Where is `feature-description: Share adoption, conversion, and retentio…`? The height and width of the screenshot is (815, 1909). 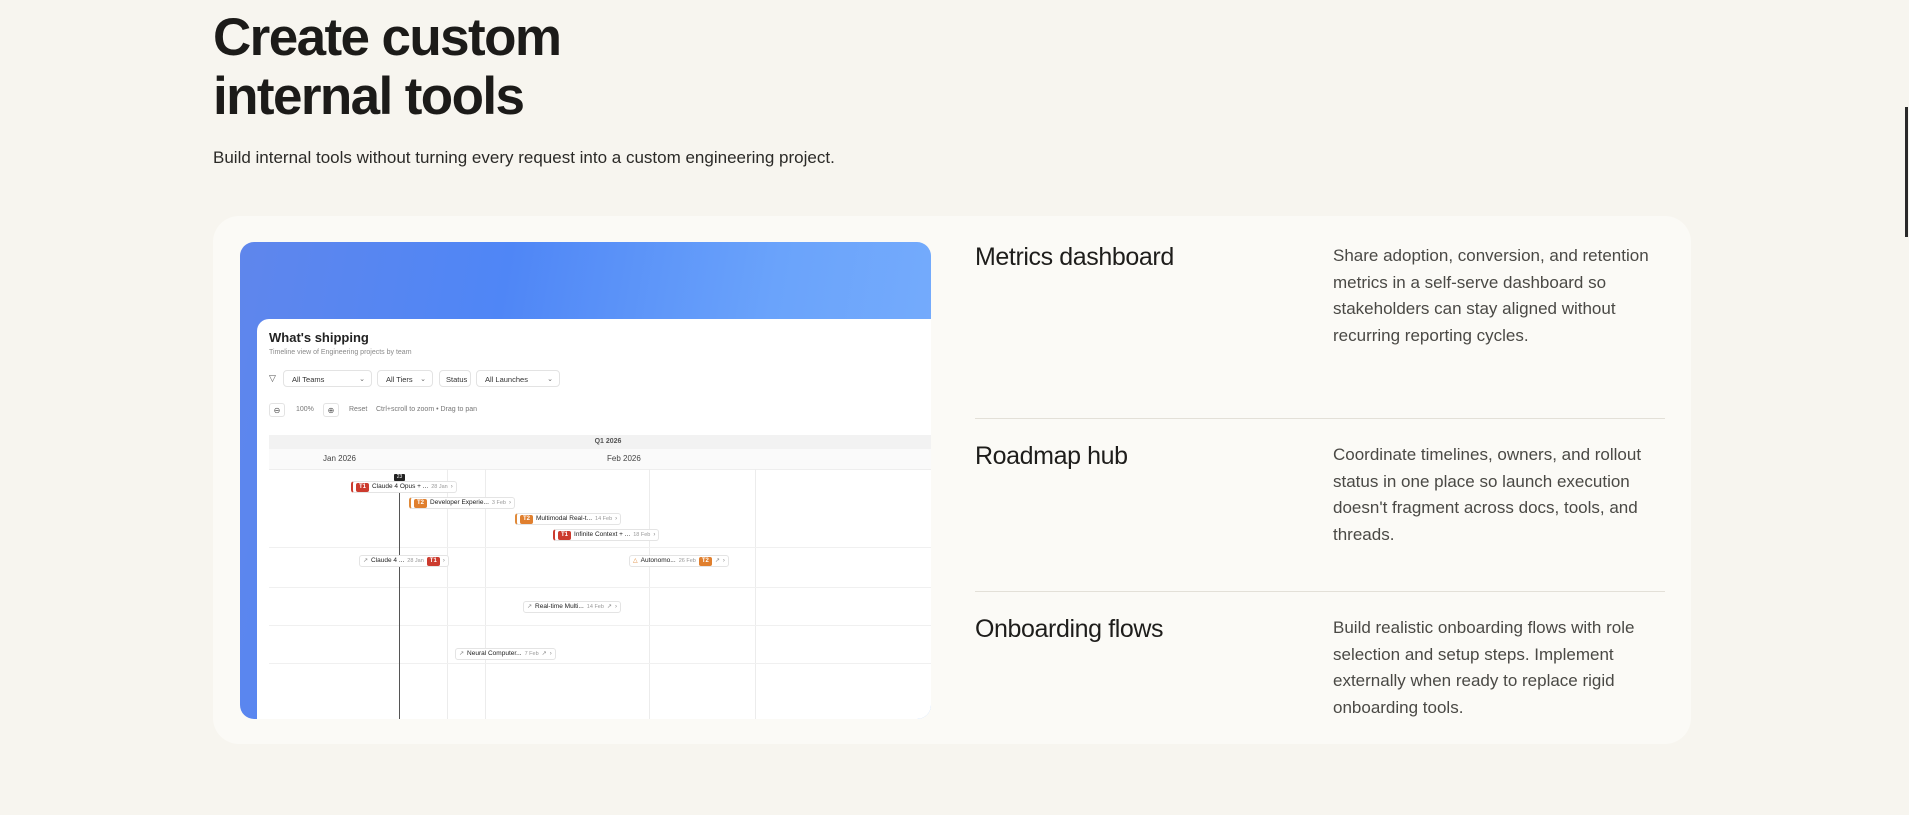 feature-description: Share adoption, conversion, and retentio… is located at coordinates (1491, 295).